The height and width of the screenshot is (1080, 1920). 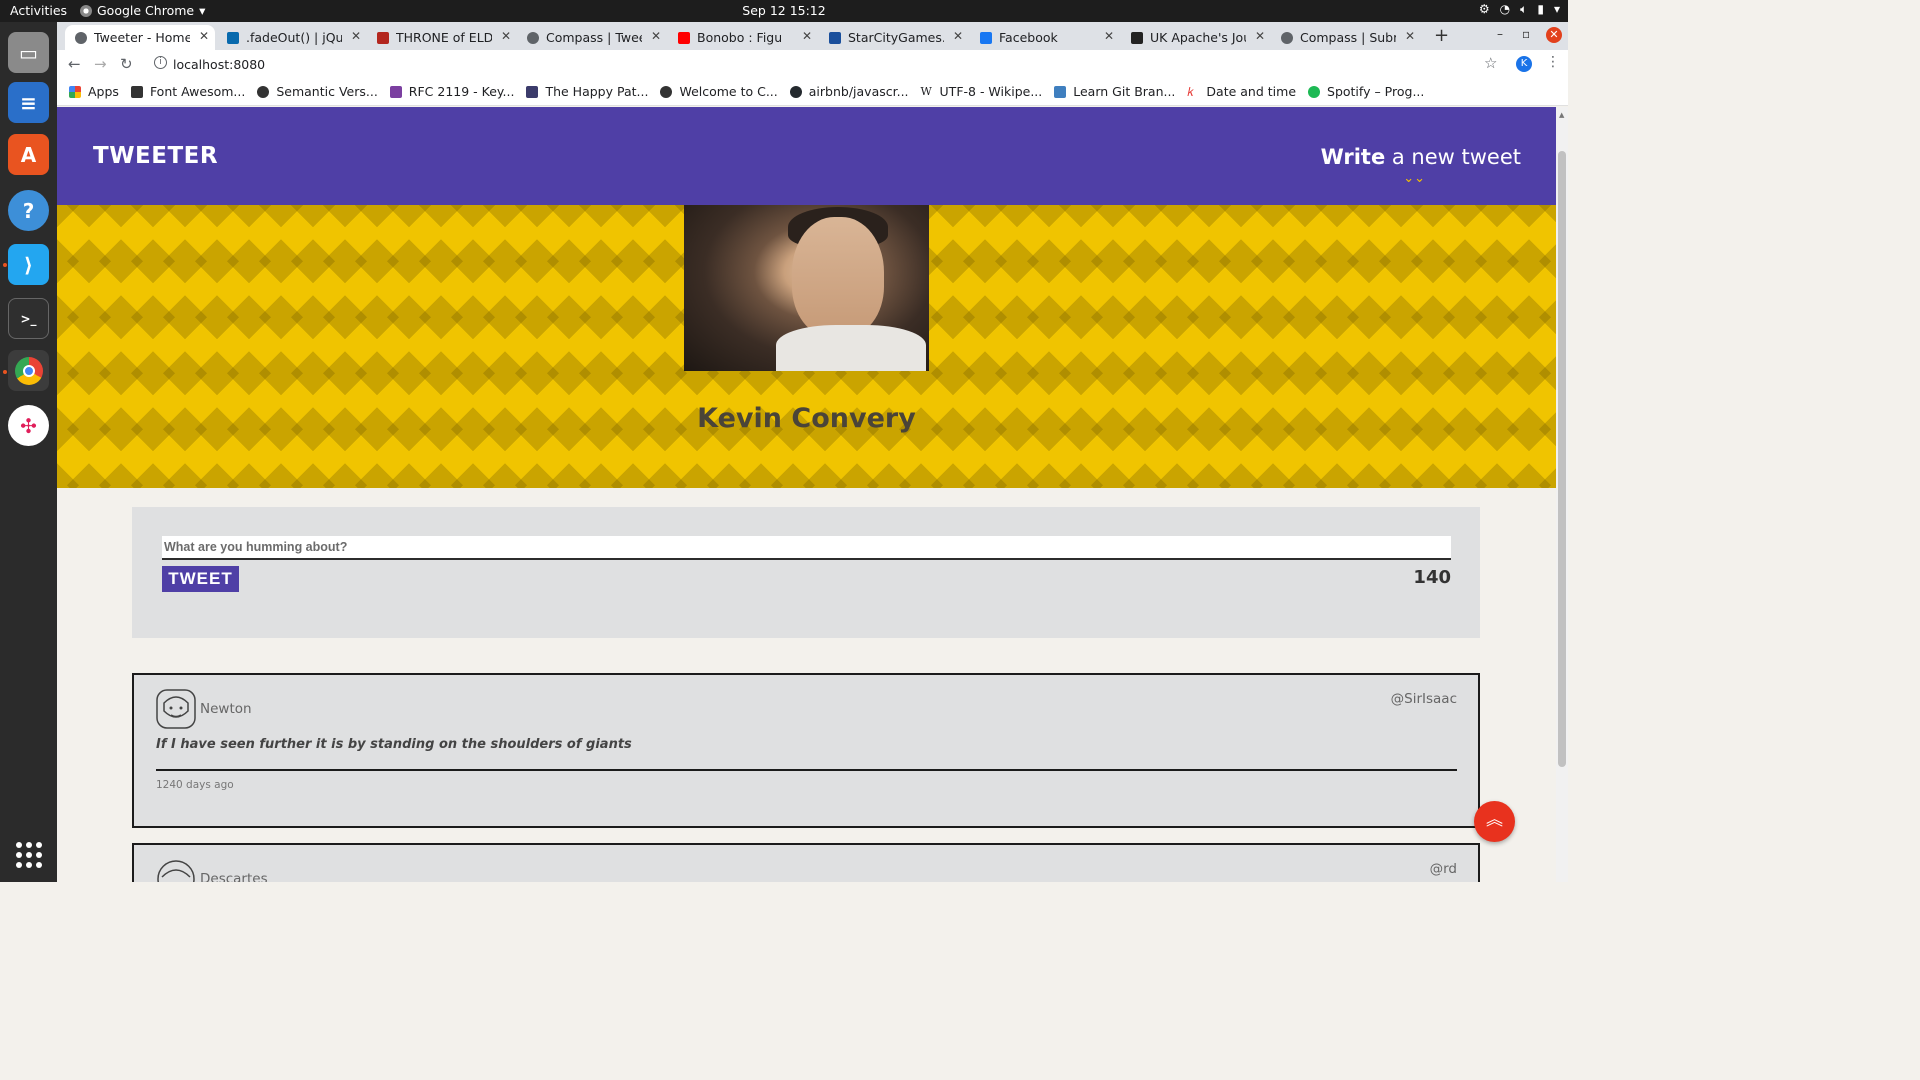 I want to click on tweet-author-handle: @SirIsaac, so click(x=1423, y=699).